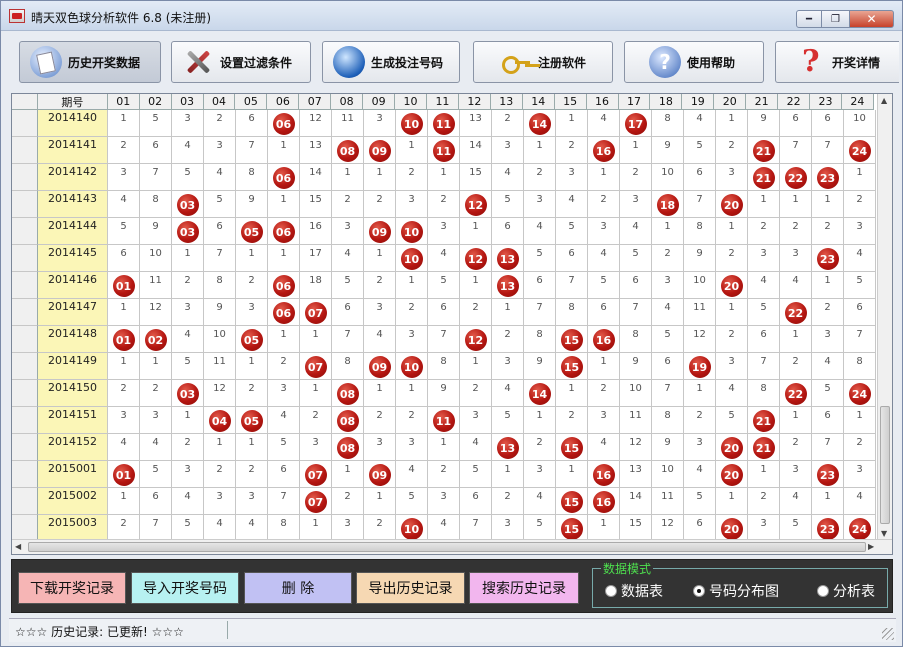 This screenshot has height=647, width=903. I want to click on table-row: 2014147 1 12 3 9 3 06 07 6 3 2 6 2 1 7 8 6 7 4 11 1 5 22 2 6, so click(445, 312).